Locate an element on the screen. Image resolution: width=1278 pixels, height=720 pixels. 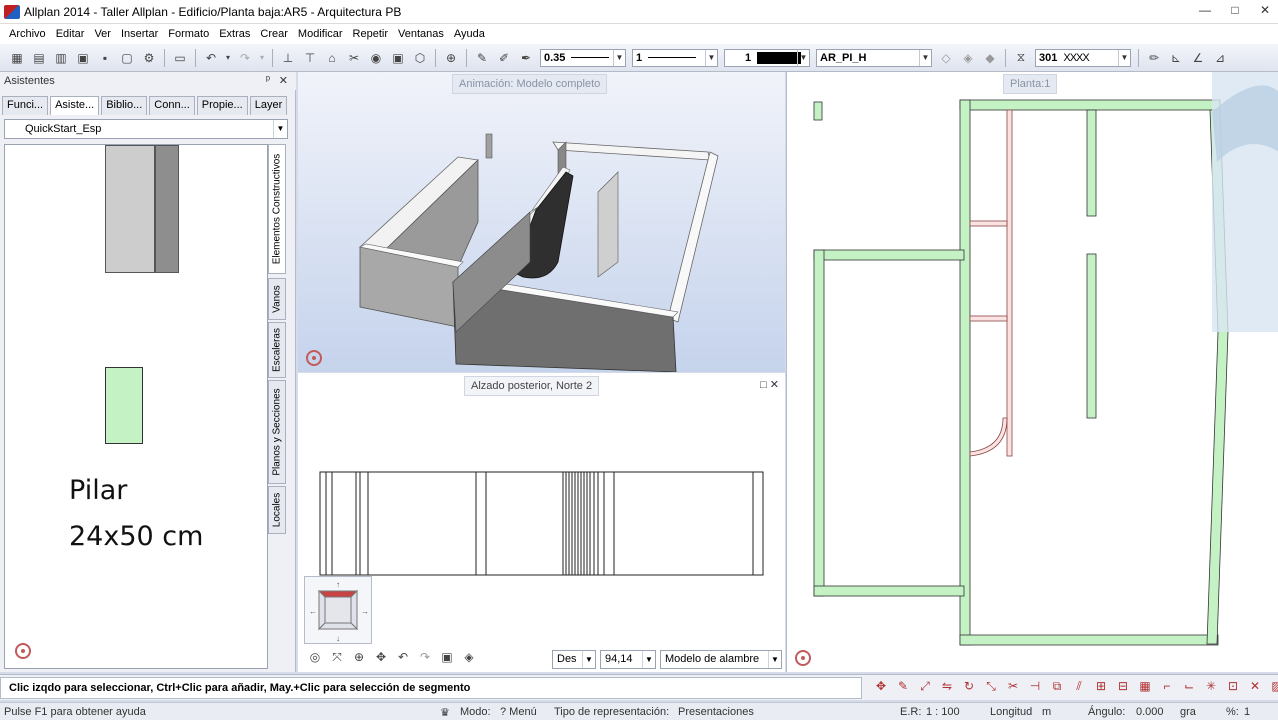
menu-insertar: Insertar is located at coordinates (139, 34).